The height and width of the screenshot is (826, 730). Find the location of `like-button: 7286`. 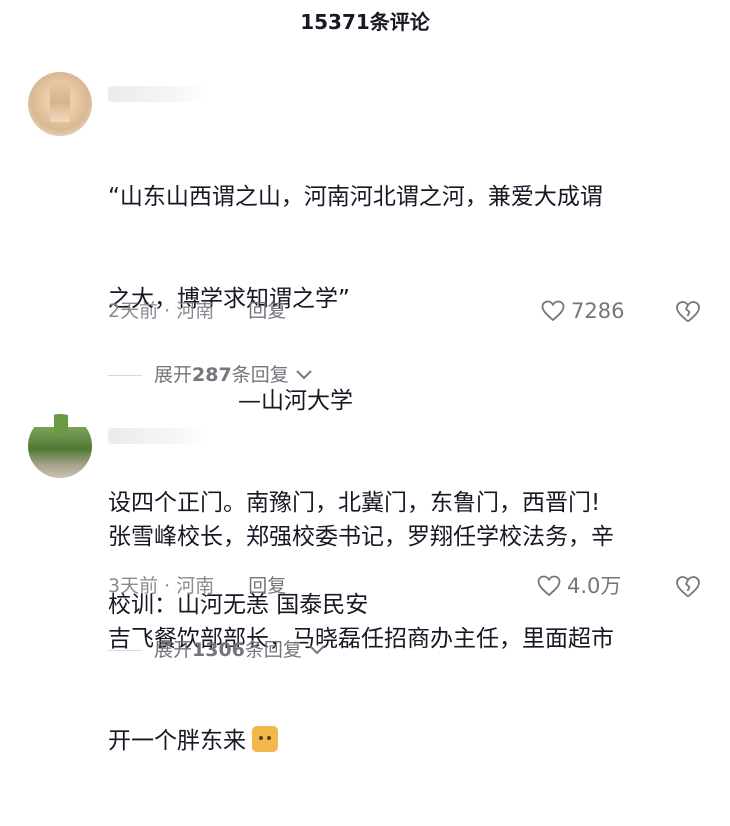

like-button: 7286 is located at coordinates (582, 311).